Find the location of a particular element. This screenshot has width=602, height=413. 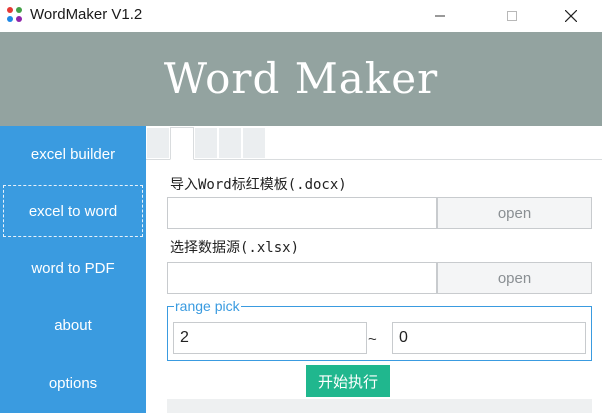

template-label: 导入Word标红模板(.docx) is located at coordinates (258, 185).